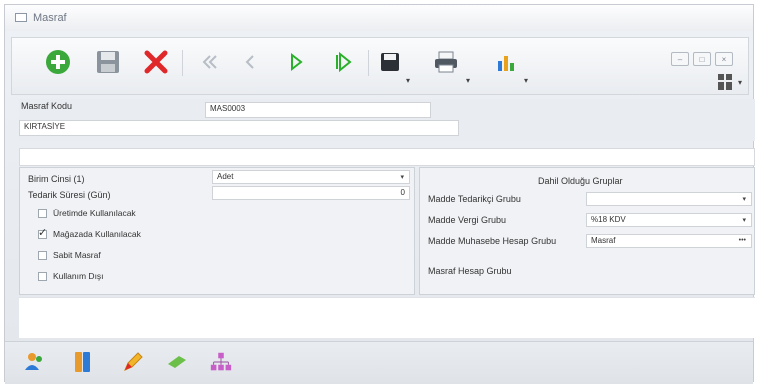 The image size is (758, 384). I want to click on binder-icon, so click(82, 362).